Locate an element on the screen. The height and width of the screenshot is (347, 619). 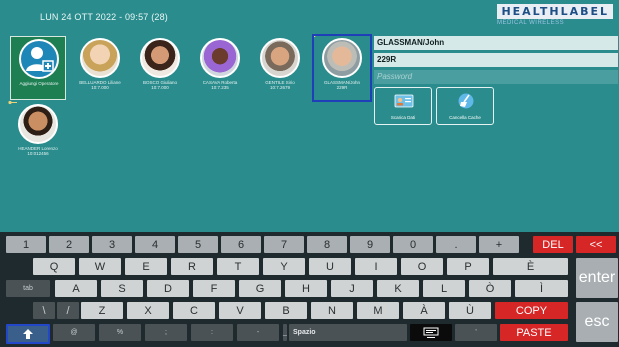
key-t: T is located at coordinates (238, 266).